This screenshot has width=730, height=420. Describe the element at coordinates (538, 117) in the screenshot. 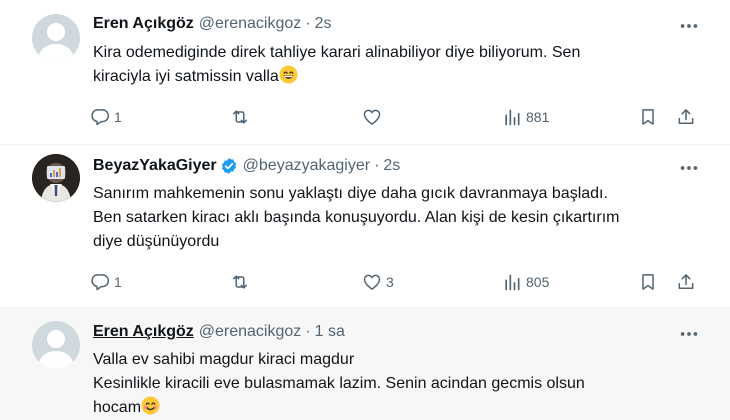

I see `view-count: 881` at that location.